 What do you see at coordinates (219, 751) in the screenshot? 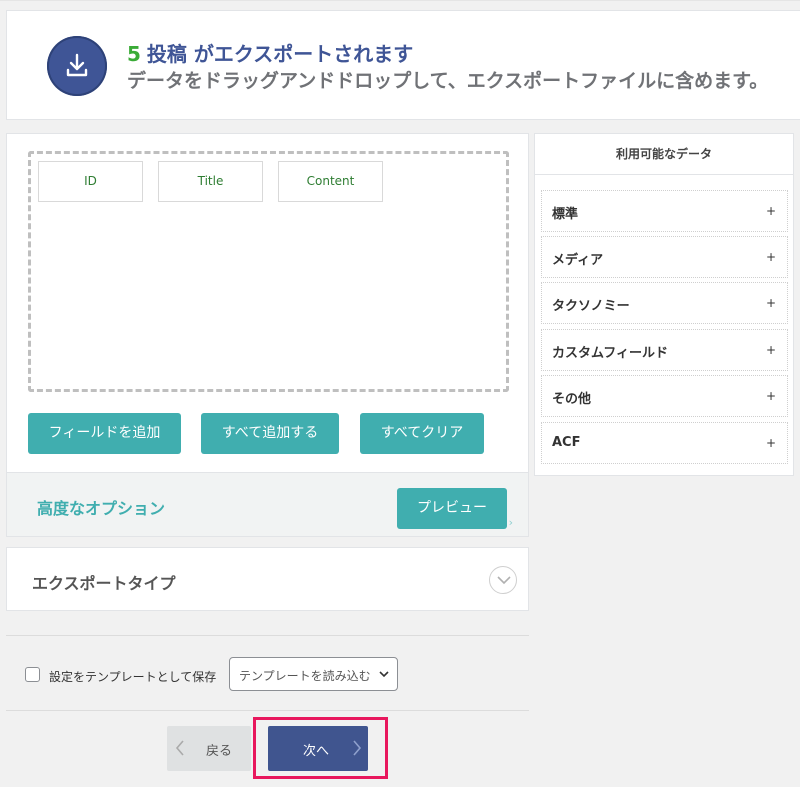
I see `back-button-label: 戻る` at bounding box center [219, 751].